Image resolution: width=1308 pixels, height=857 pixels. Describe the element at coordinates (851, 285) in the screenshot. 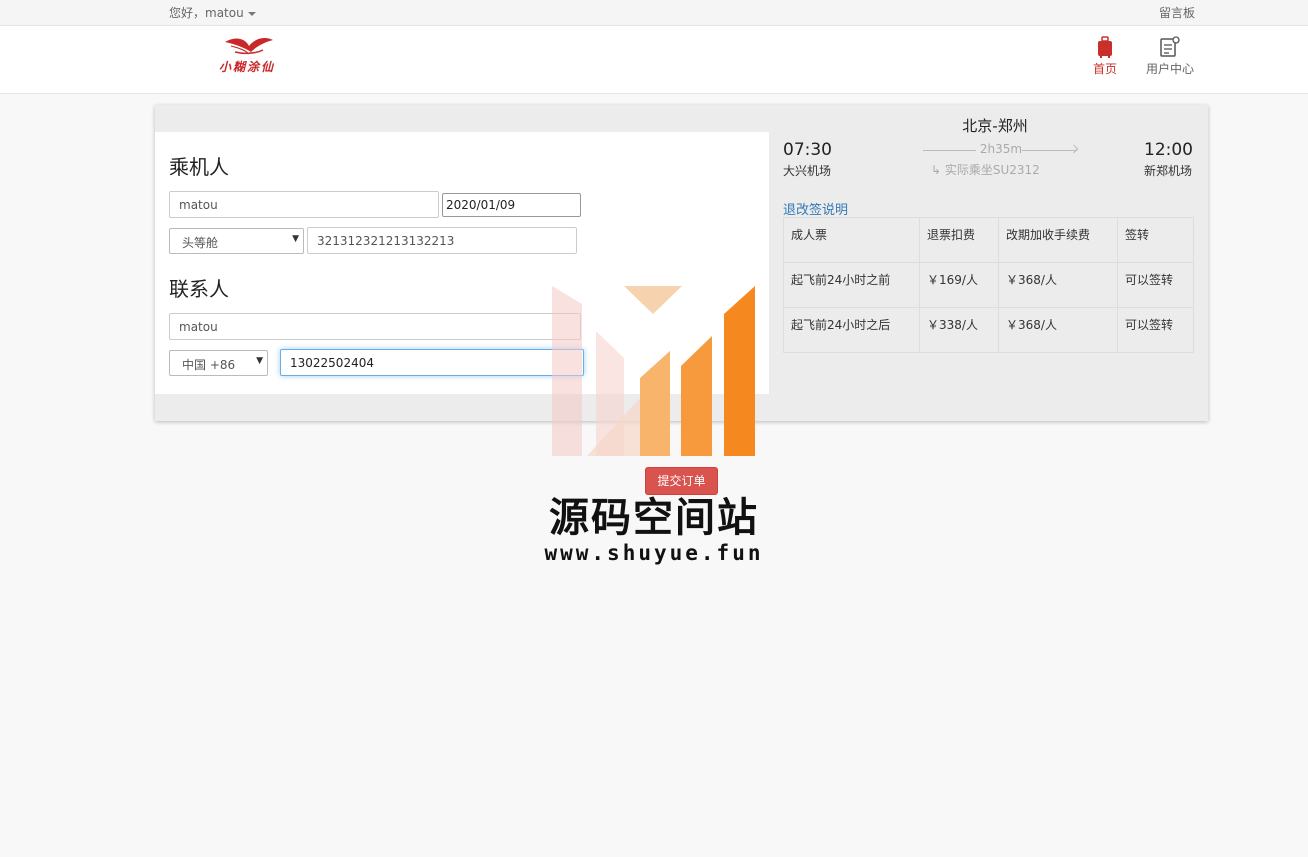

I see `table-cell: 起飞前24小时之前` at that location.